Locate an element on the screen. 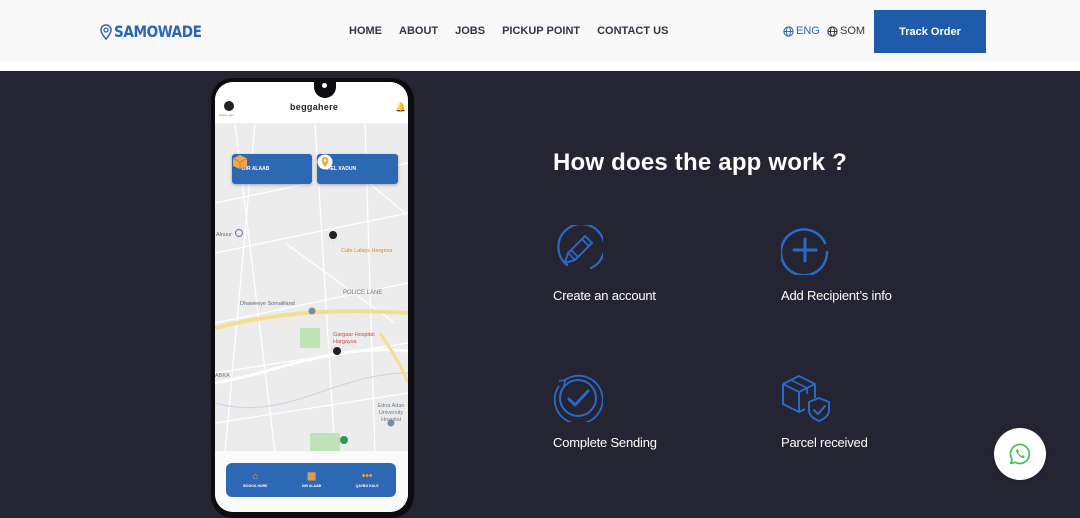  box-icon: ▦ is located at coordinates (311, 476).